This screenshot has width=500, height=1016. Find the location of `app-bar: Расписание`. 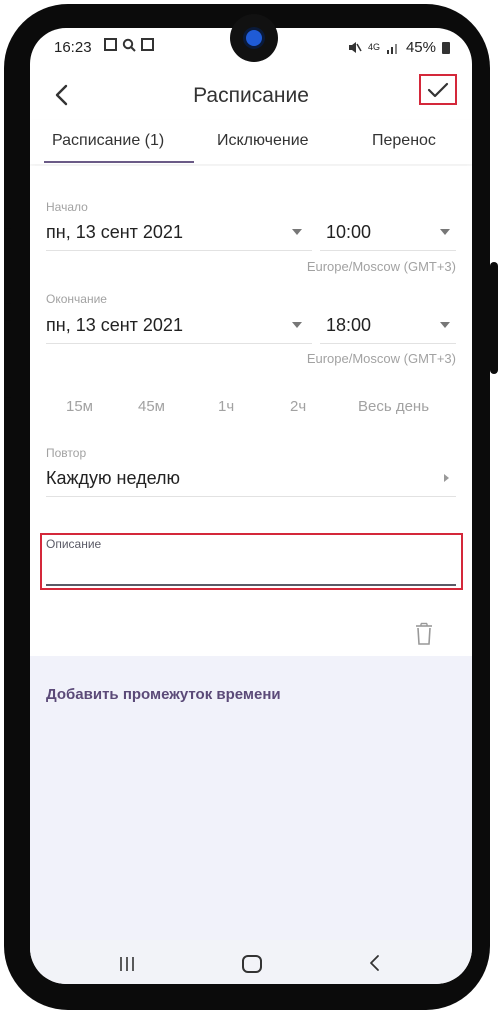

app-bar: Расписание is located at coordinates (251, 96).